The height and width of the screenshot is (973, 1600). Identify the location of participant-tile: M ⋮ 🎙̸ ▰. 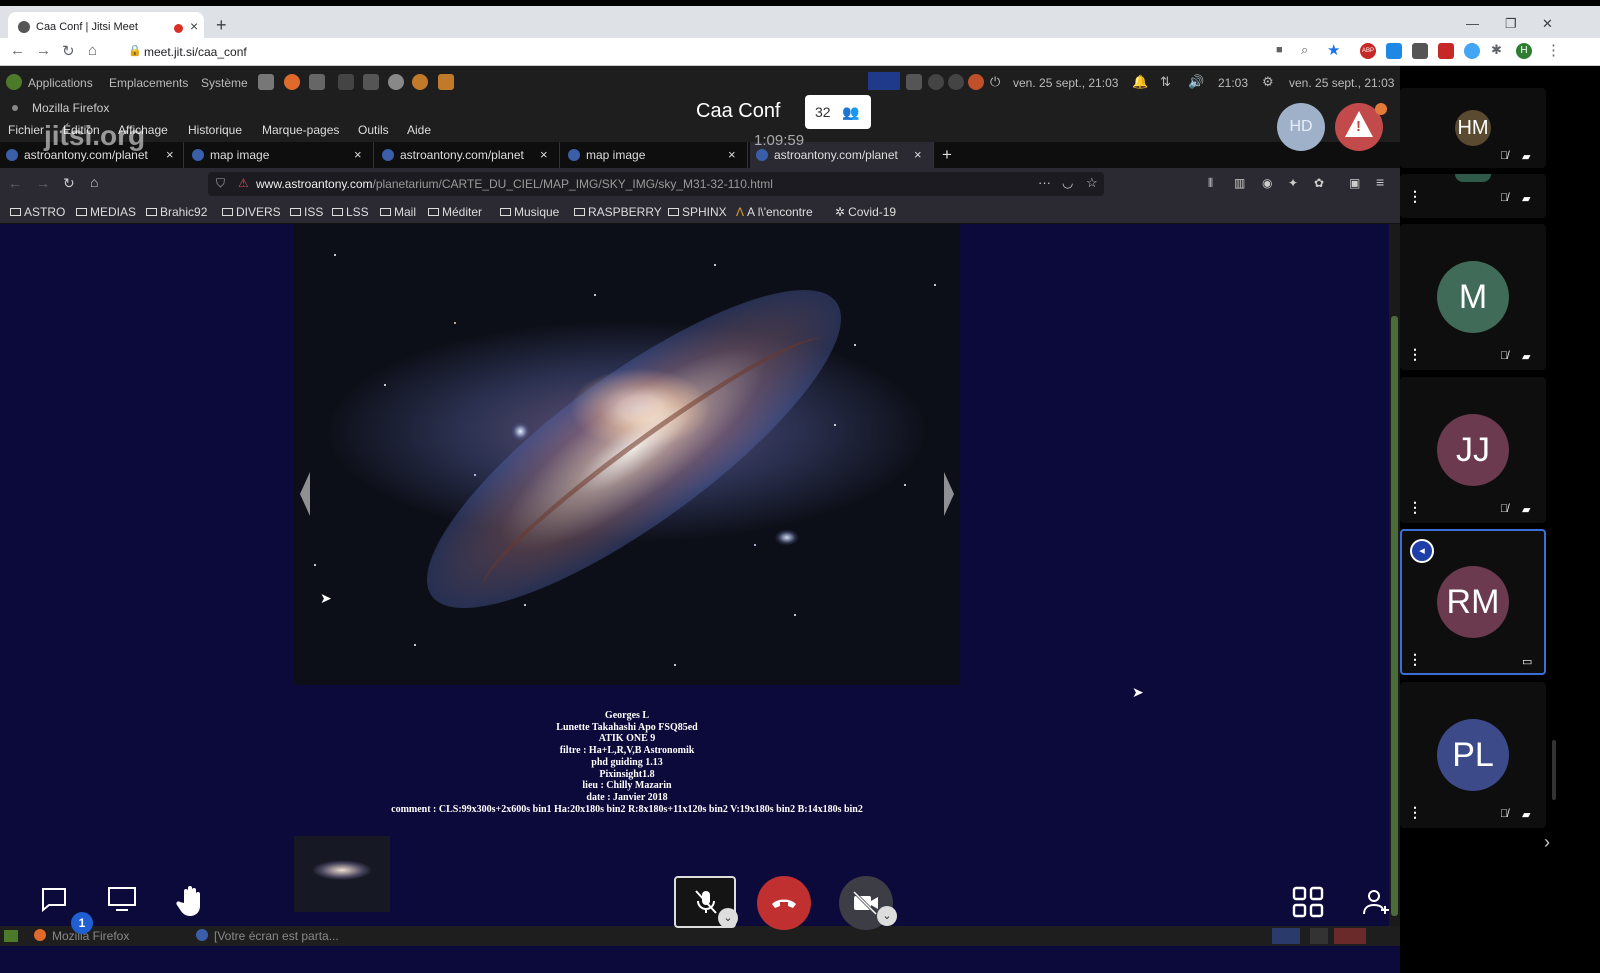
(1473, 297).